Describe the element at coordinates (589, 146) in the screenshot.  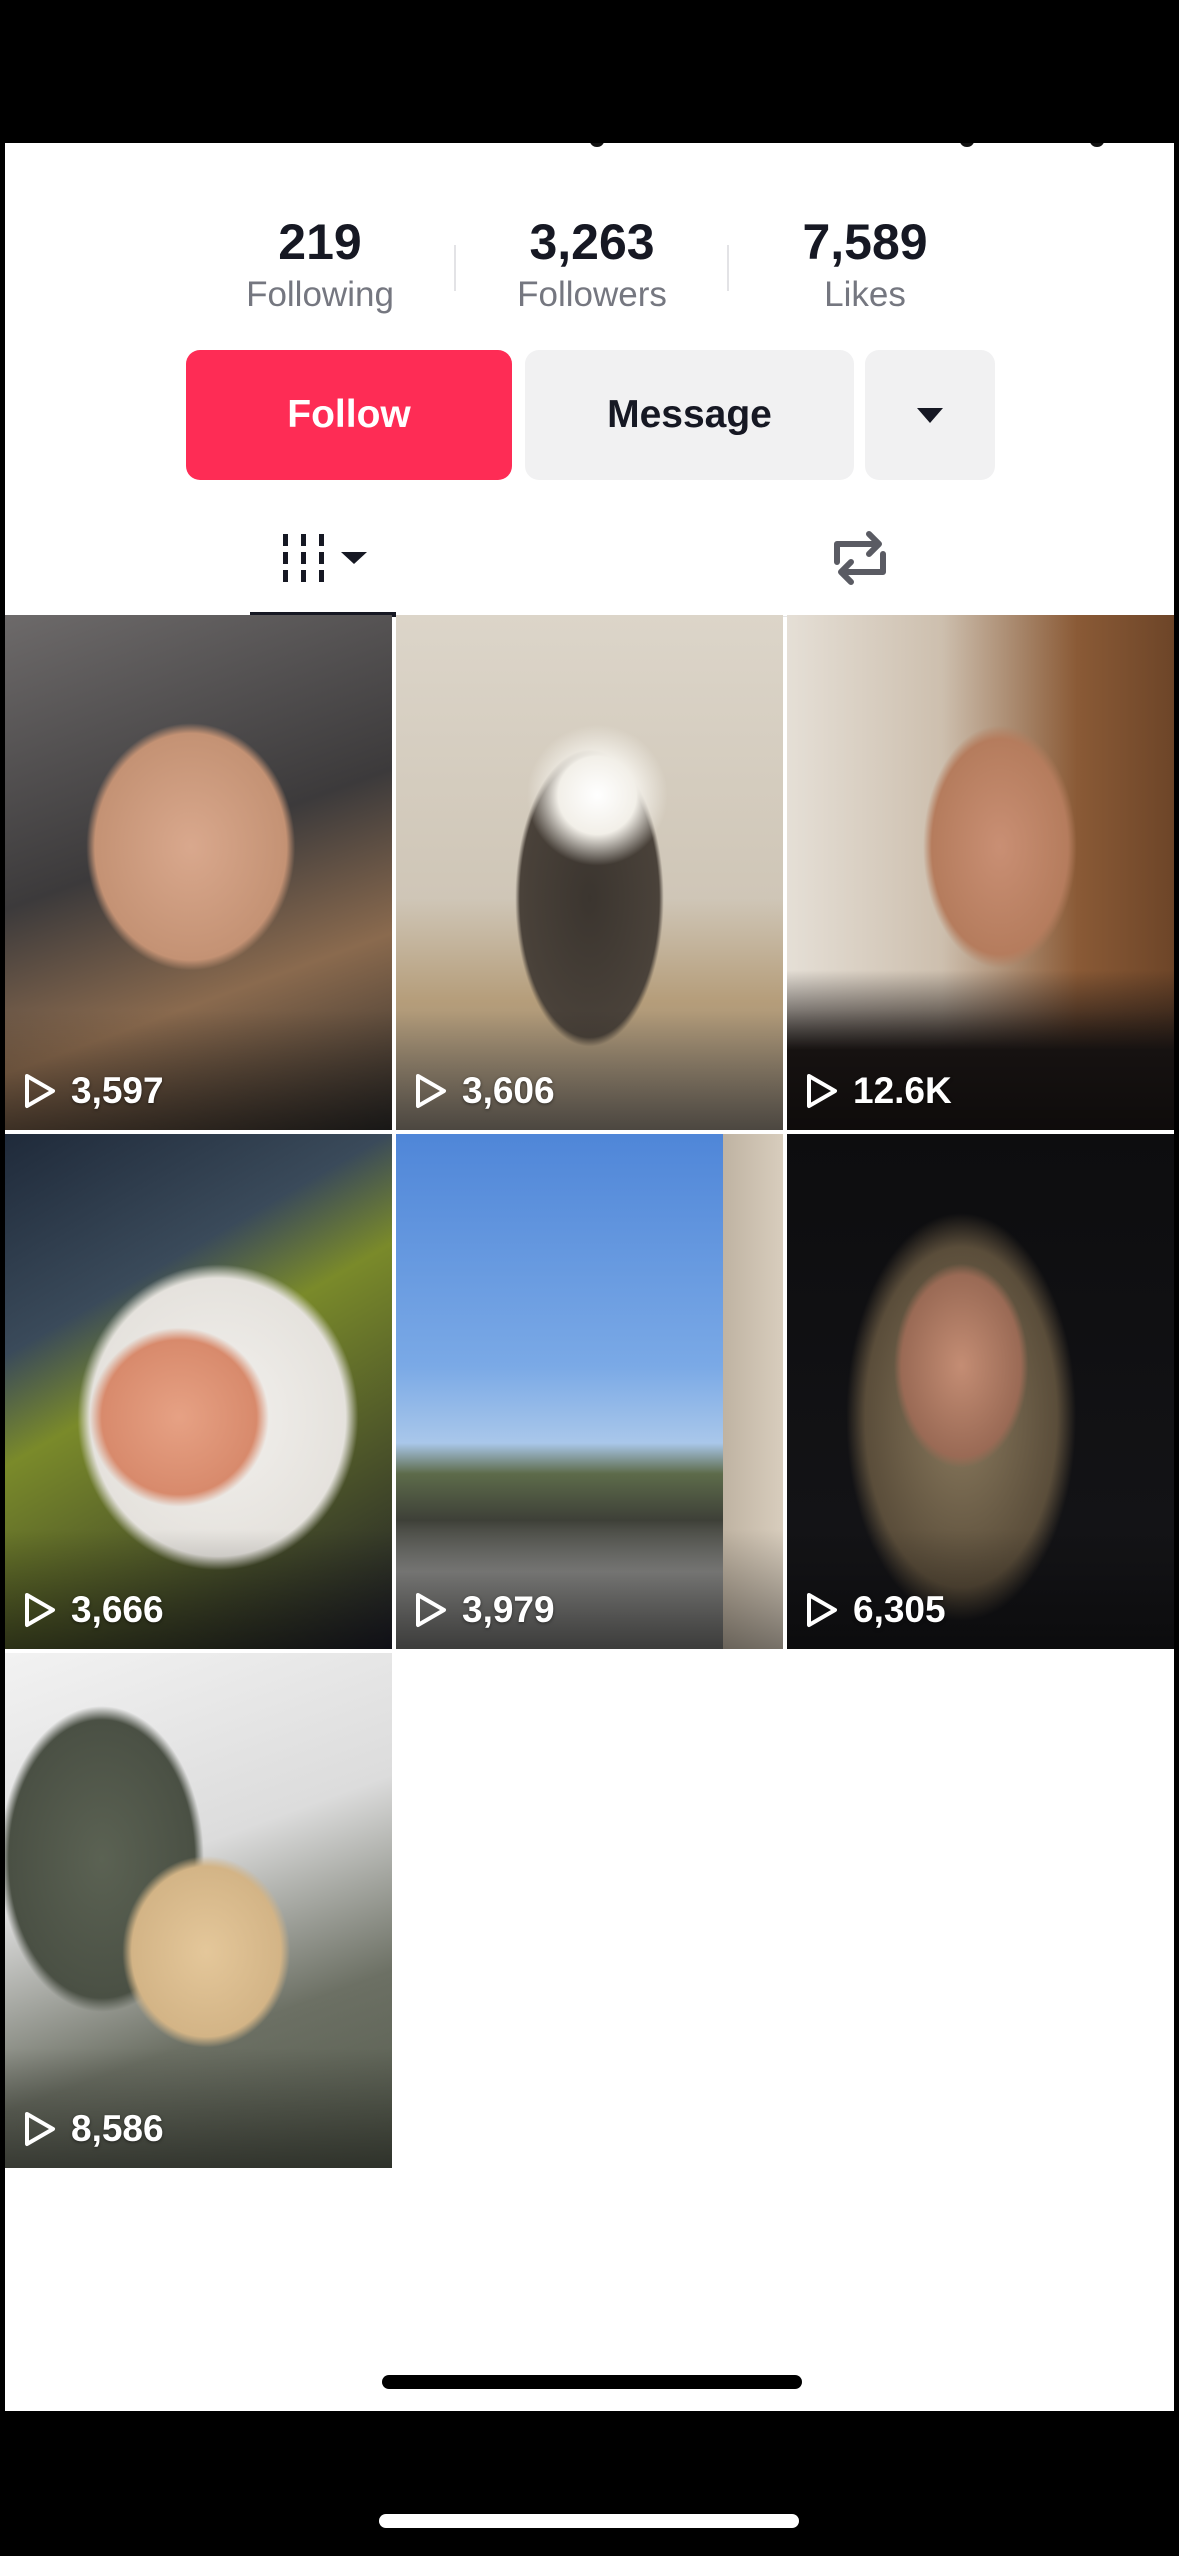
I see `clipped-header-text` at that location.